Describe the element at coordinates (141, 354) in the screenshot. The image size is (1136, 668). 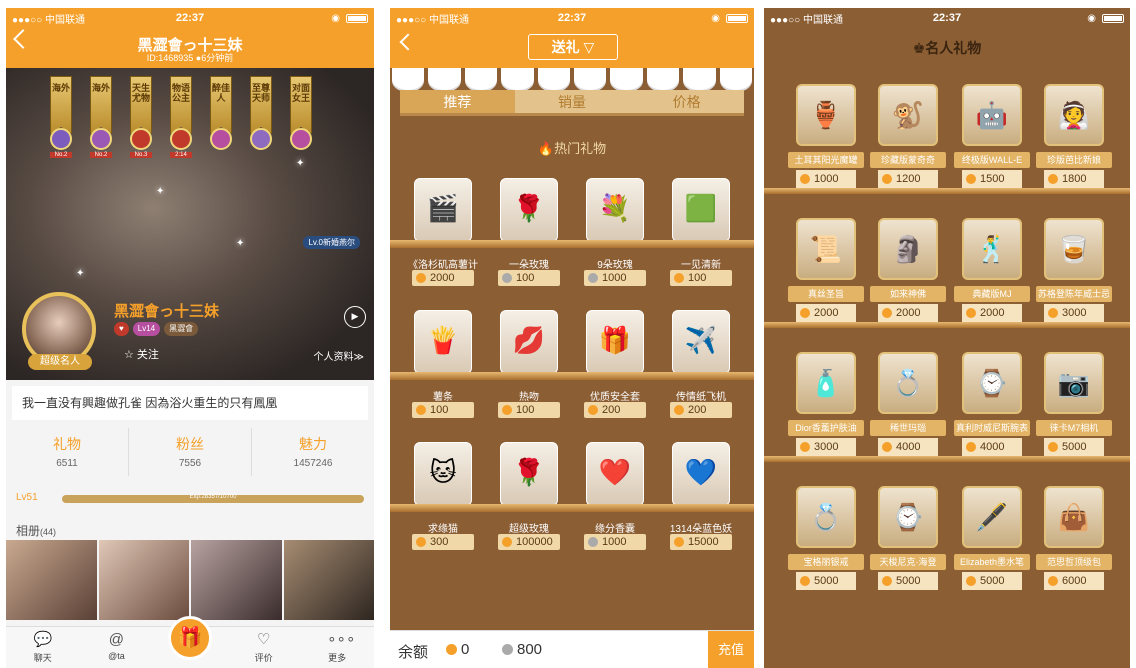
I see `follow-button: ☆ 关注` at that location.